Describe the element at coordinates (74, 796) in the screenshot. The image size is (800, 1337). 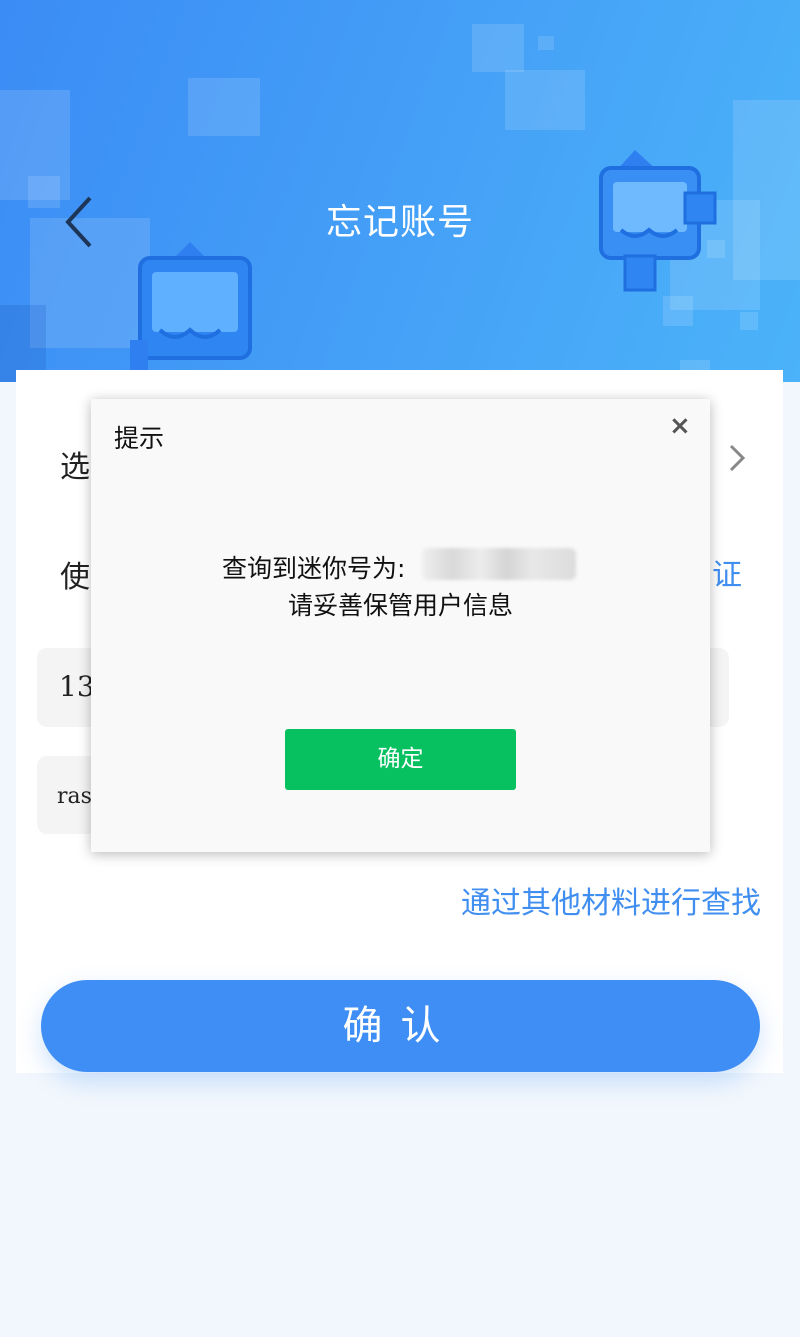
I see `code-input-value: ras` at that location.